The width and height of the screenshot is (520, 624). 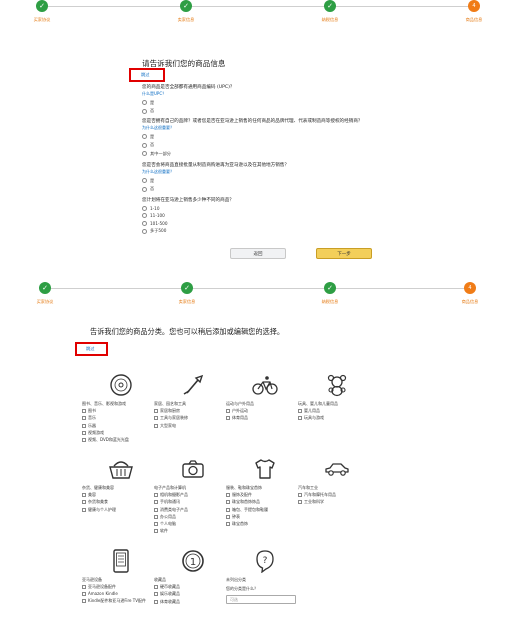 I want to click on step-tax-info: ✓ 纳税信息, so click(x=330, y=11).